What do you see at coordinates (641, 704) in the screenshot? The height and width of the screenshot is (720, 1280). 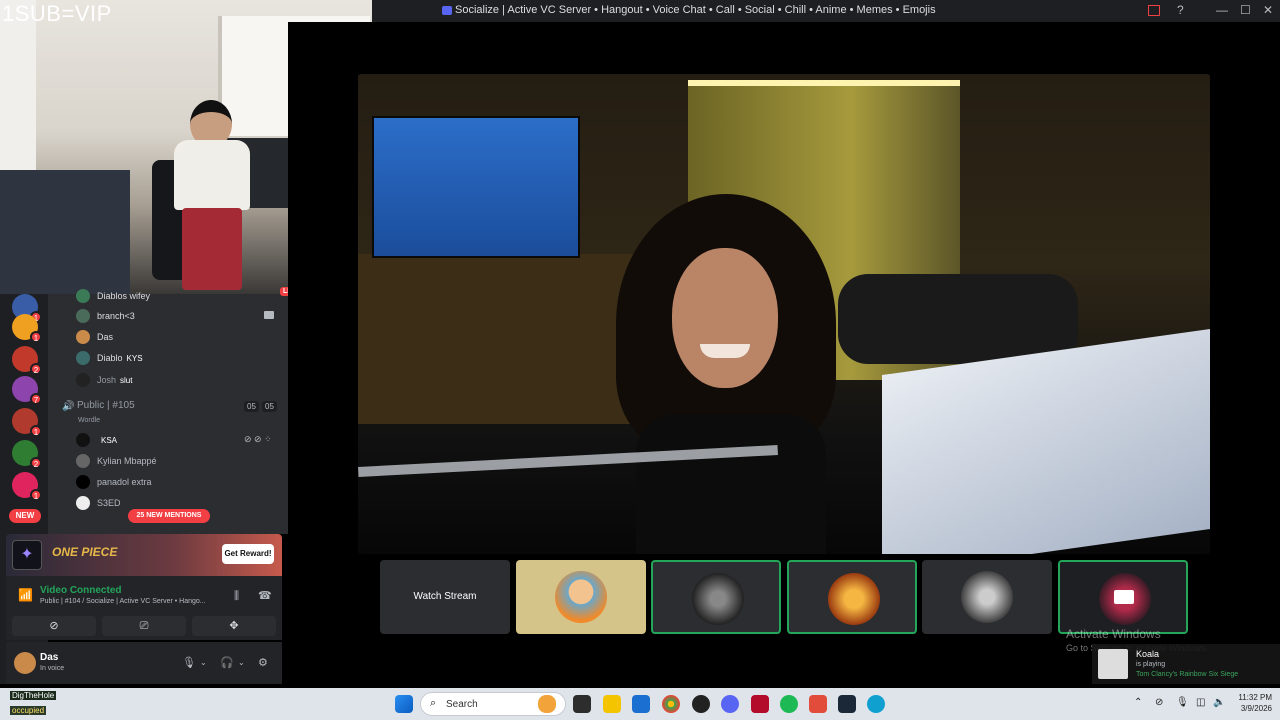 I see `store-icon` at bounding box center [641, 704].